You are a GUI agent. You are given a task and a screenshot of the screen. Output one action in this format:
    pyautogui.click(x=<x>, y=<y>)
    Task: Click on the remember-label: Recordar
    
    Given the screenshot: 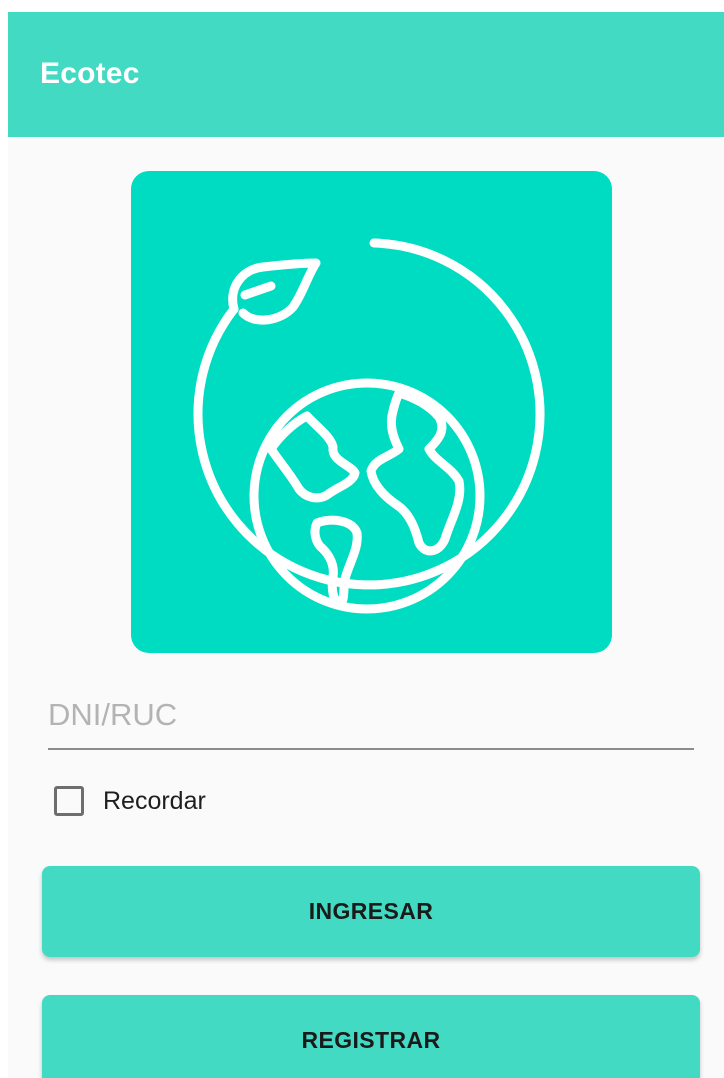 What is the action you would take?
    pyautogui.click(x=154, y=800)
    